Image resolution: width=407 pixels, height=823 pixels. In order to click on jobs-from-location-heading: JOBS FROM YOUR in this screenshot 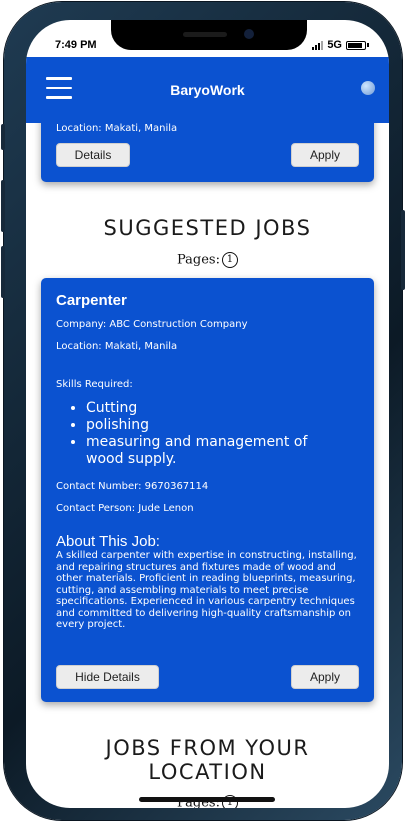, I will do `click(207, 748)`.